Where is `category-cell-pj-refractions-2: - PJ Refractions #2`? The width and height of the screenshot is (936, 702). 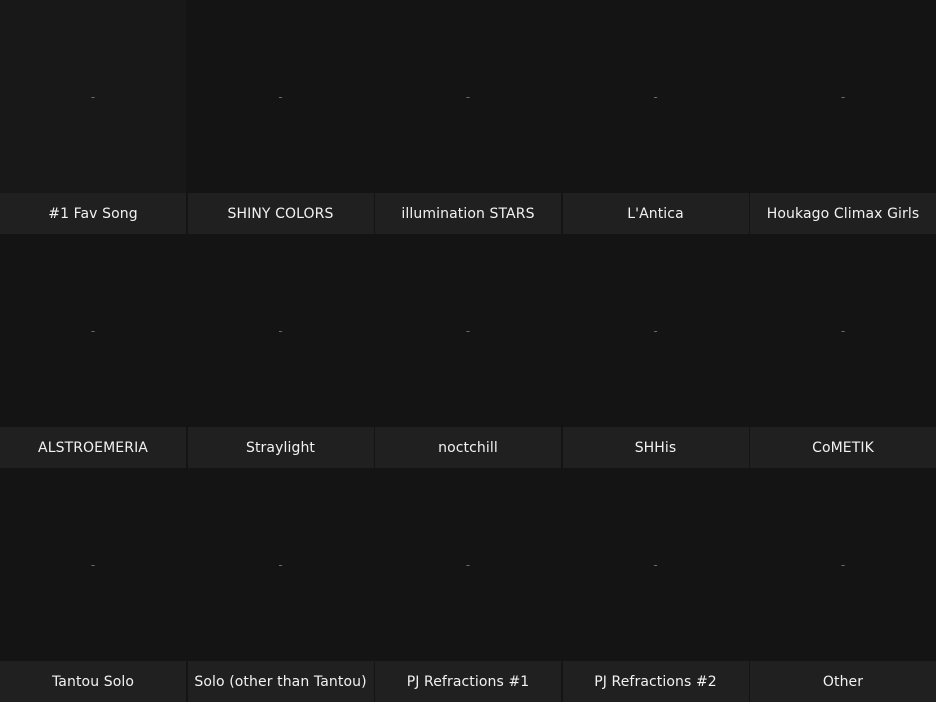 category-cell-pj-refractions-2: - PJ Refractions #2 is located at coordinates (655, 585).